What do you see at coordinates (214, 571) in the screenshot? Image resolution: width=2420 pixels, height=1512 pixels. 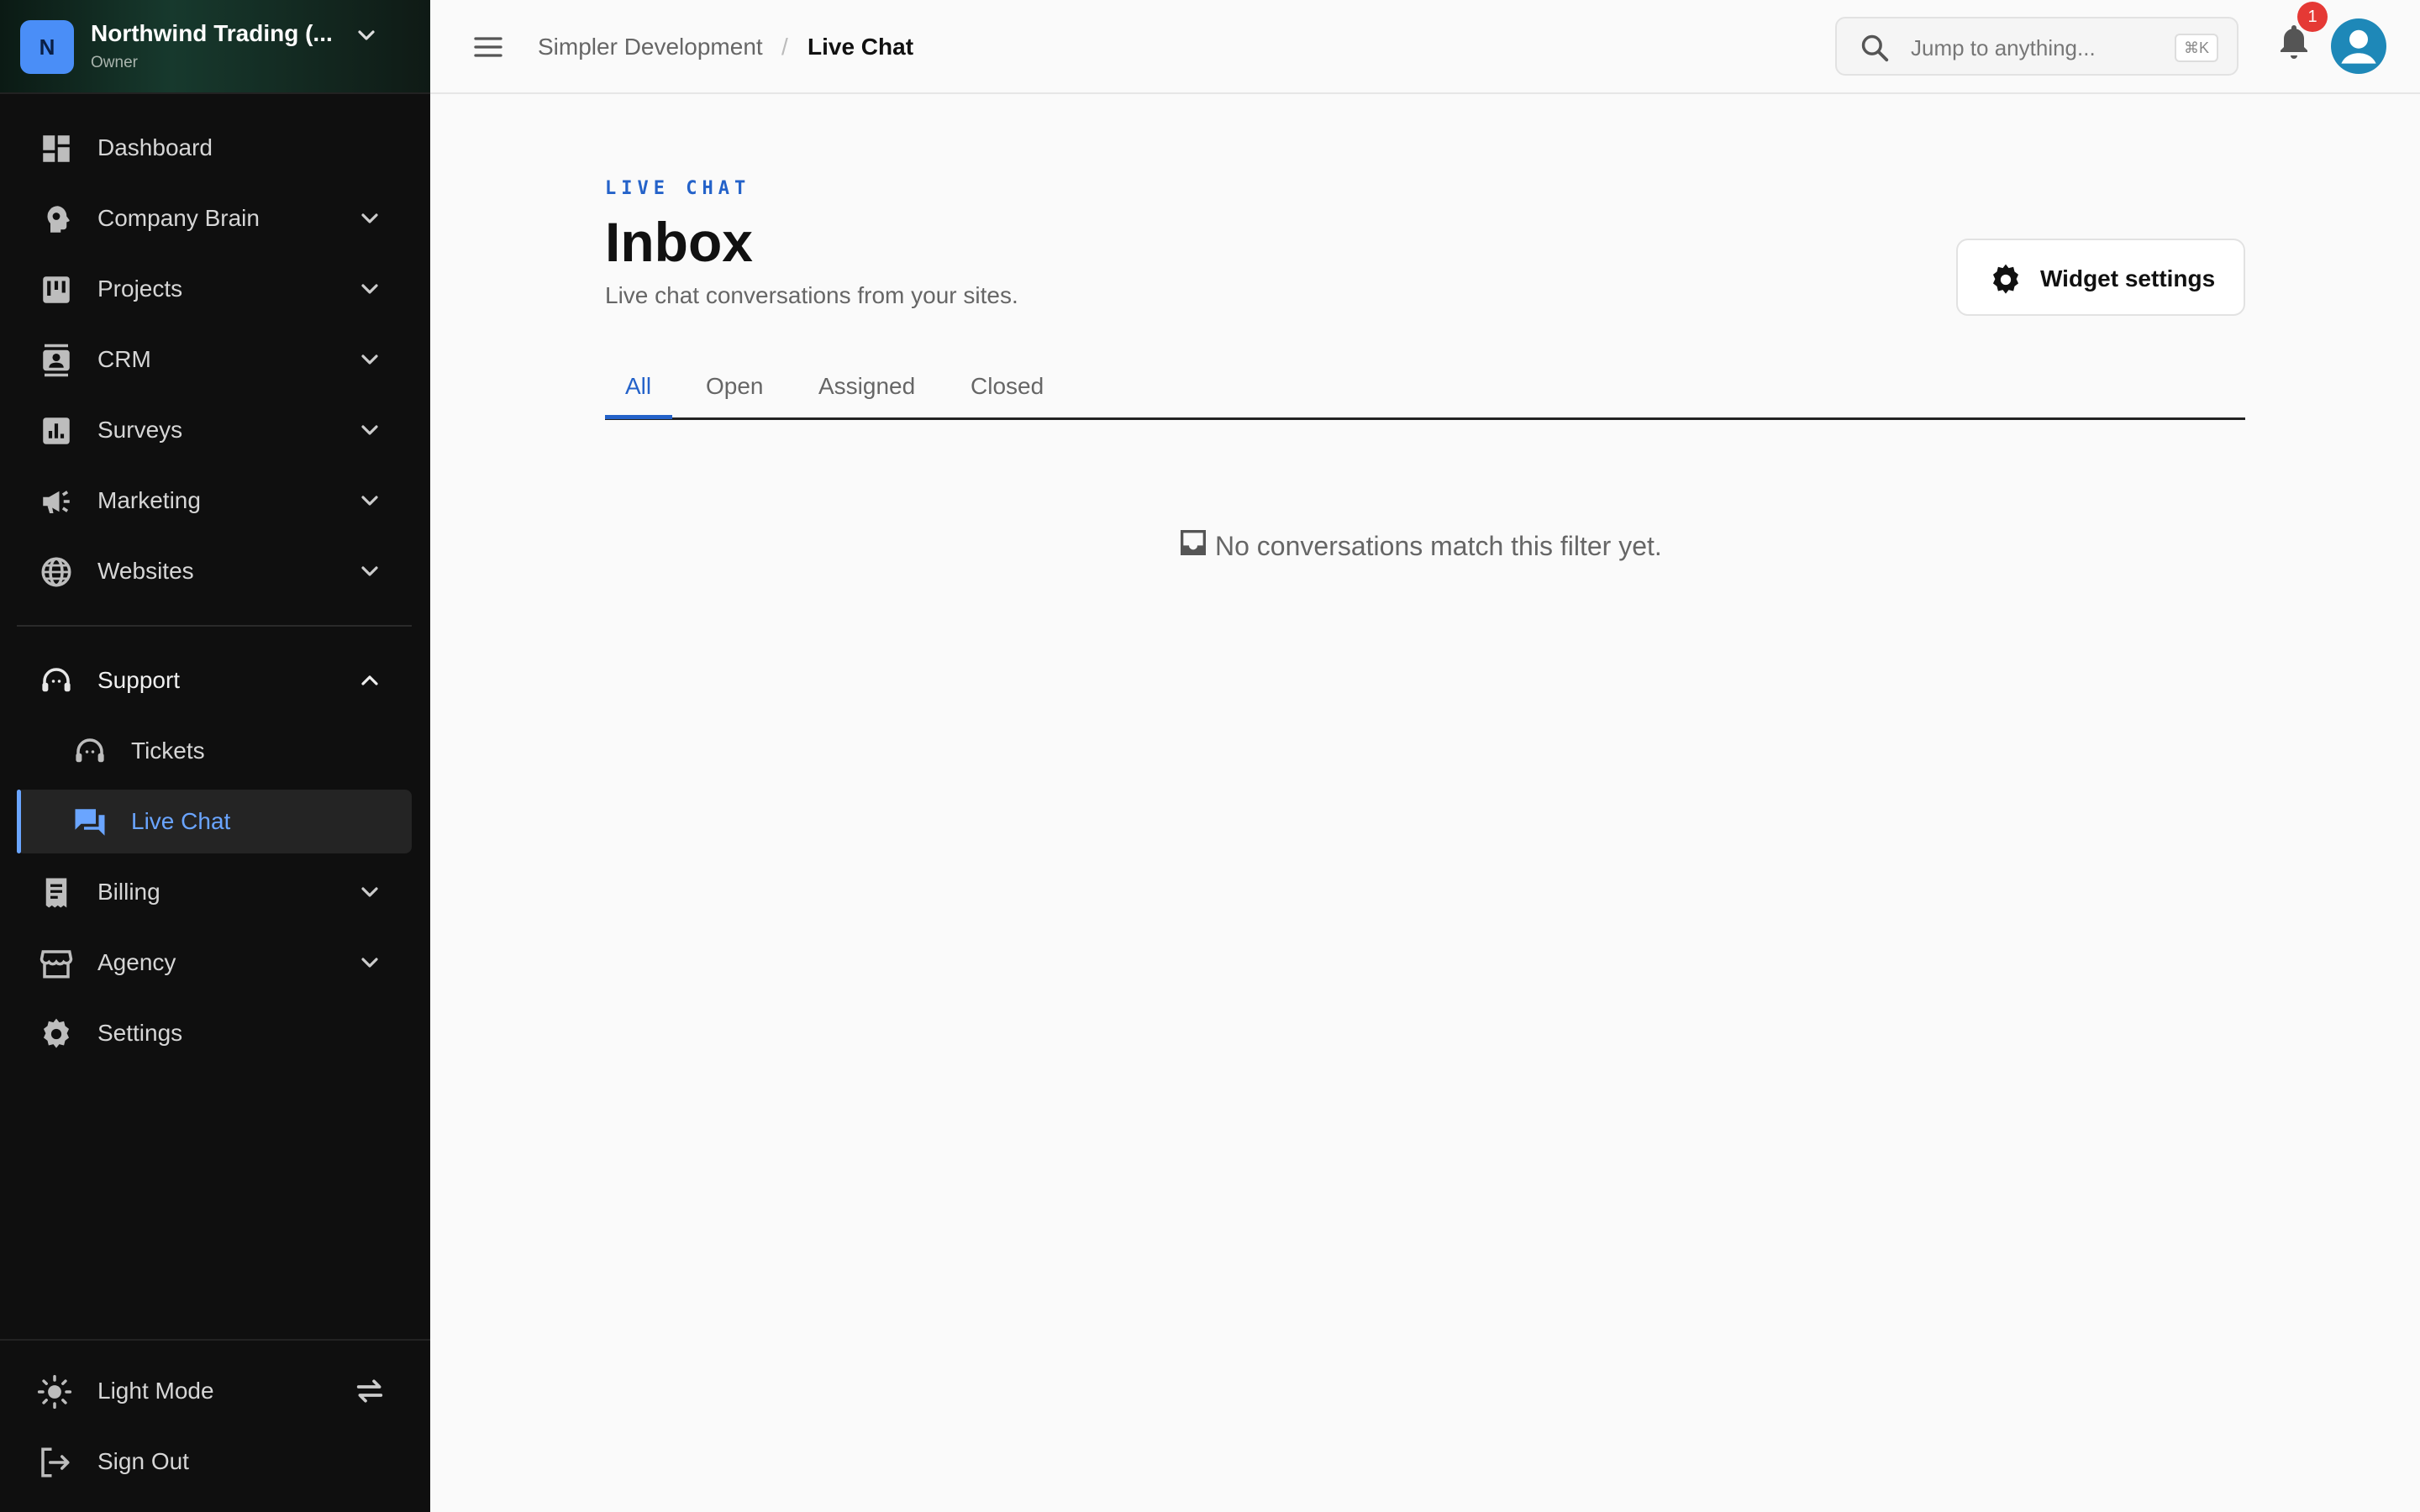 I see `sidebar-item-websites: Websites` at bounding box center [214, 571].